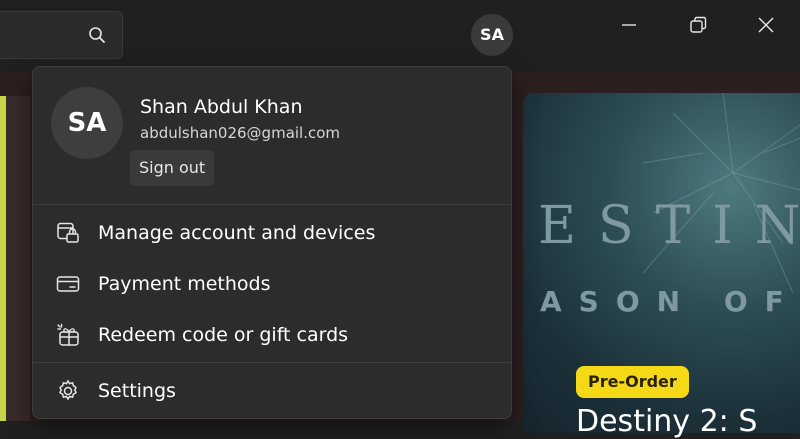 The image size is (800, 439). Describe the element at coordinates (68, 232) in the screenshot. I see `account-devices-icon` at that location.